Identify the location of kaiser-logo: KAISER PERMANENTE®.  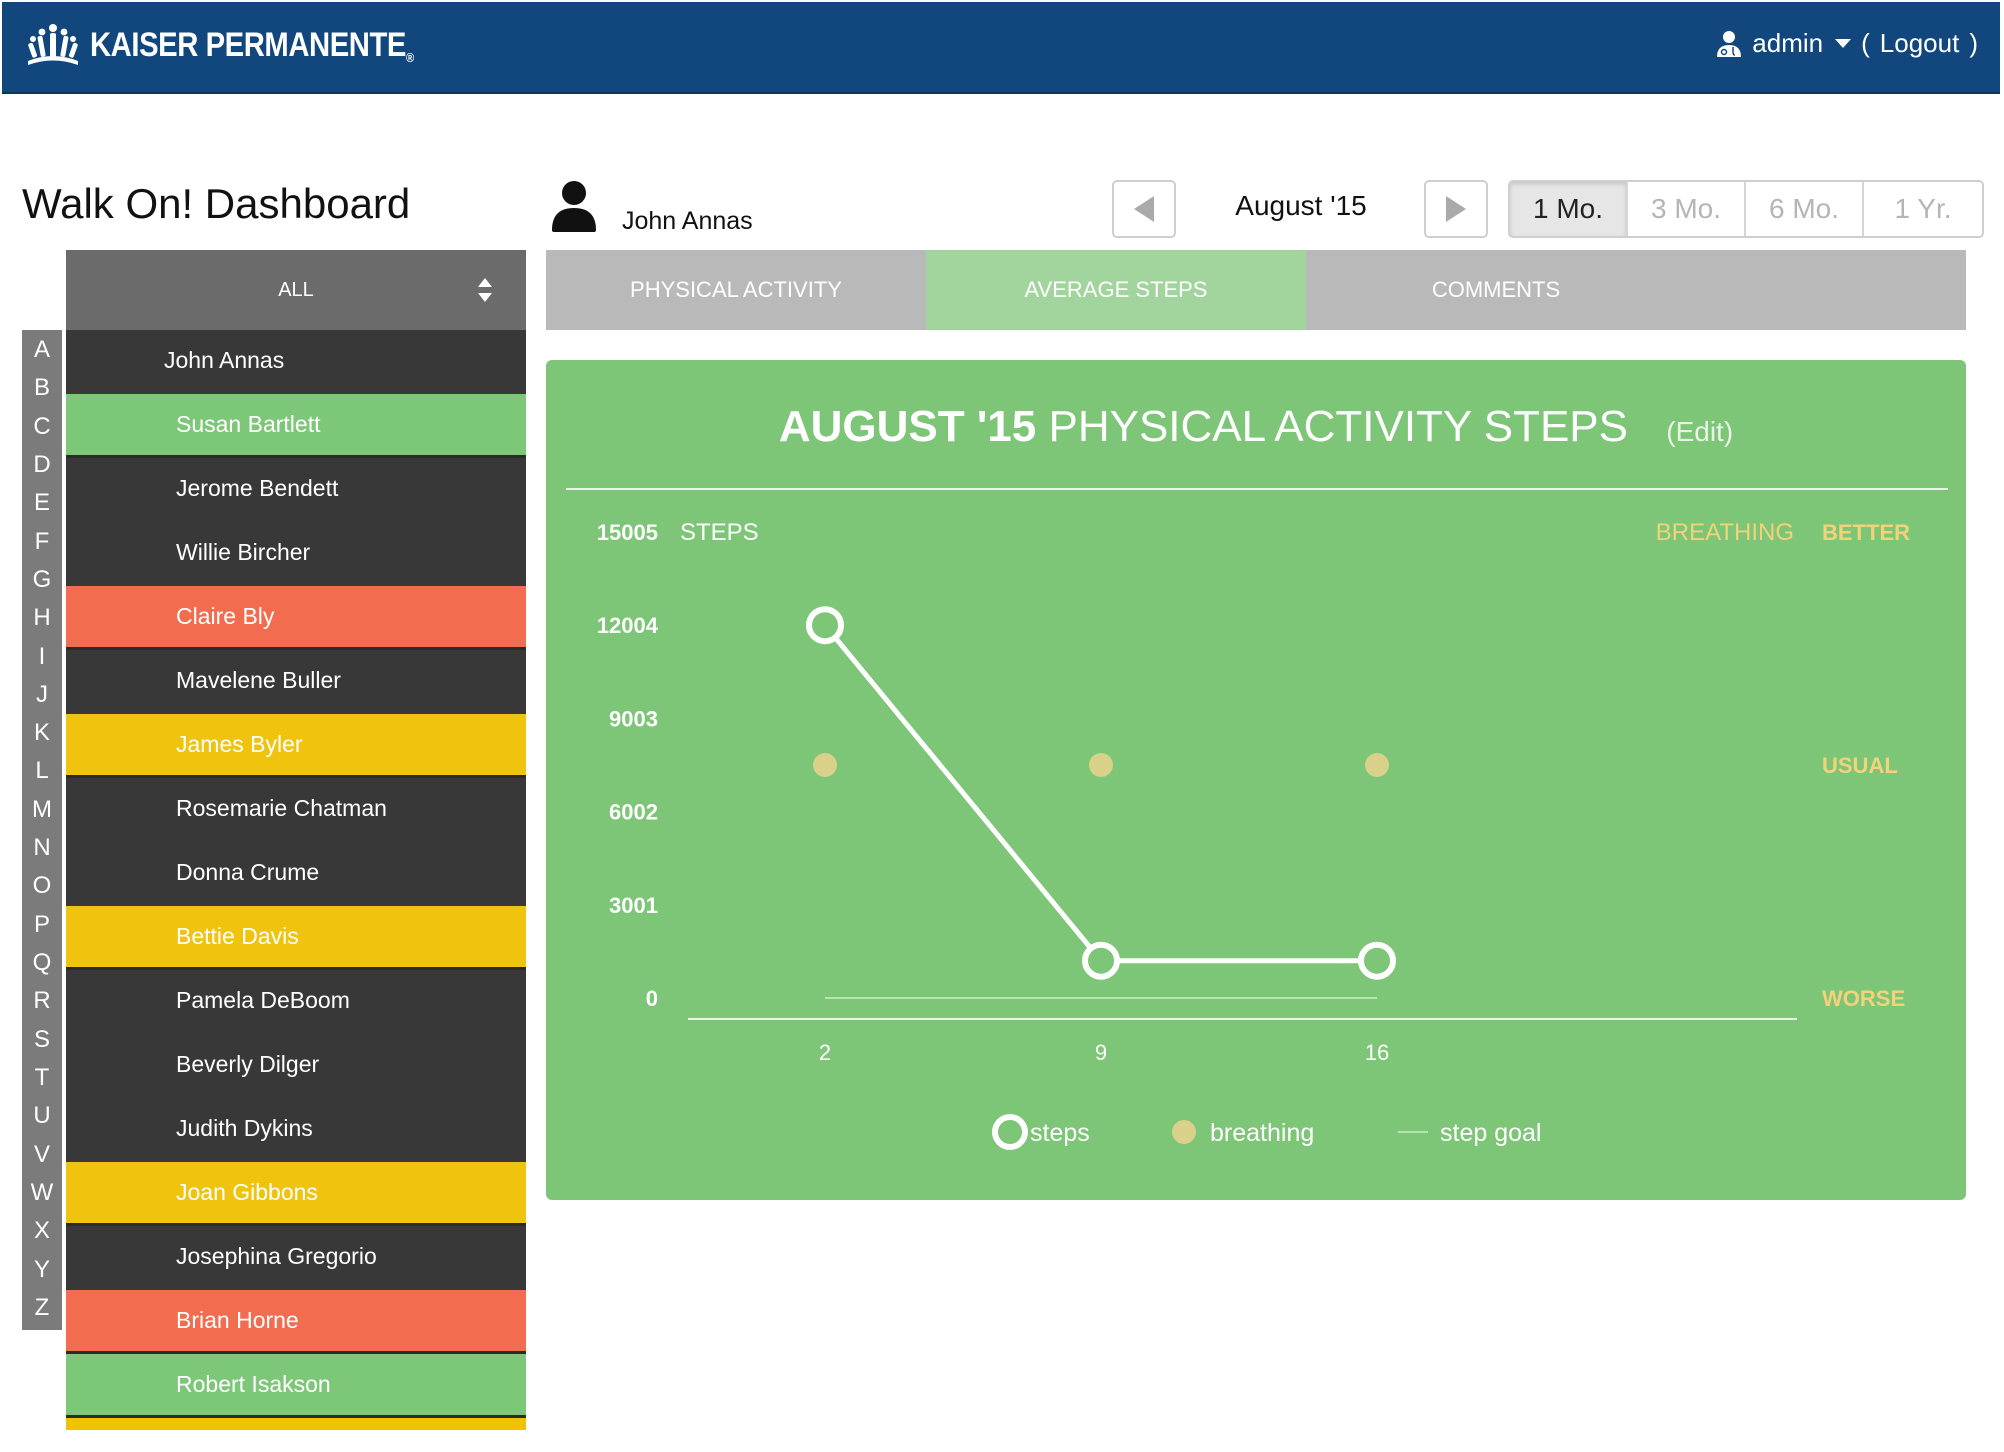
(247, 45).